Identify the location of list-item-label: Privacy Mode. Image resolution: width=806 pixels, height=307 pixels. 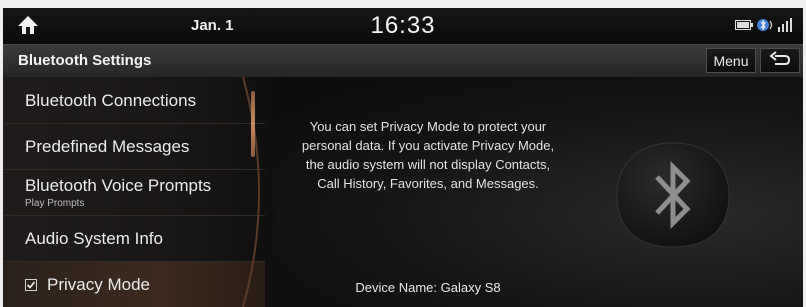
(98, 284).